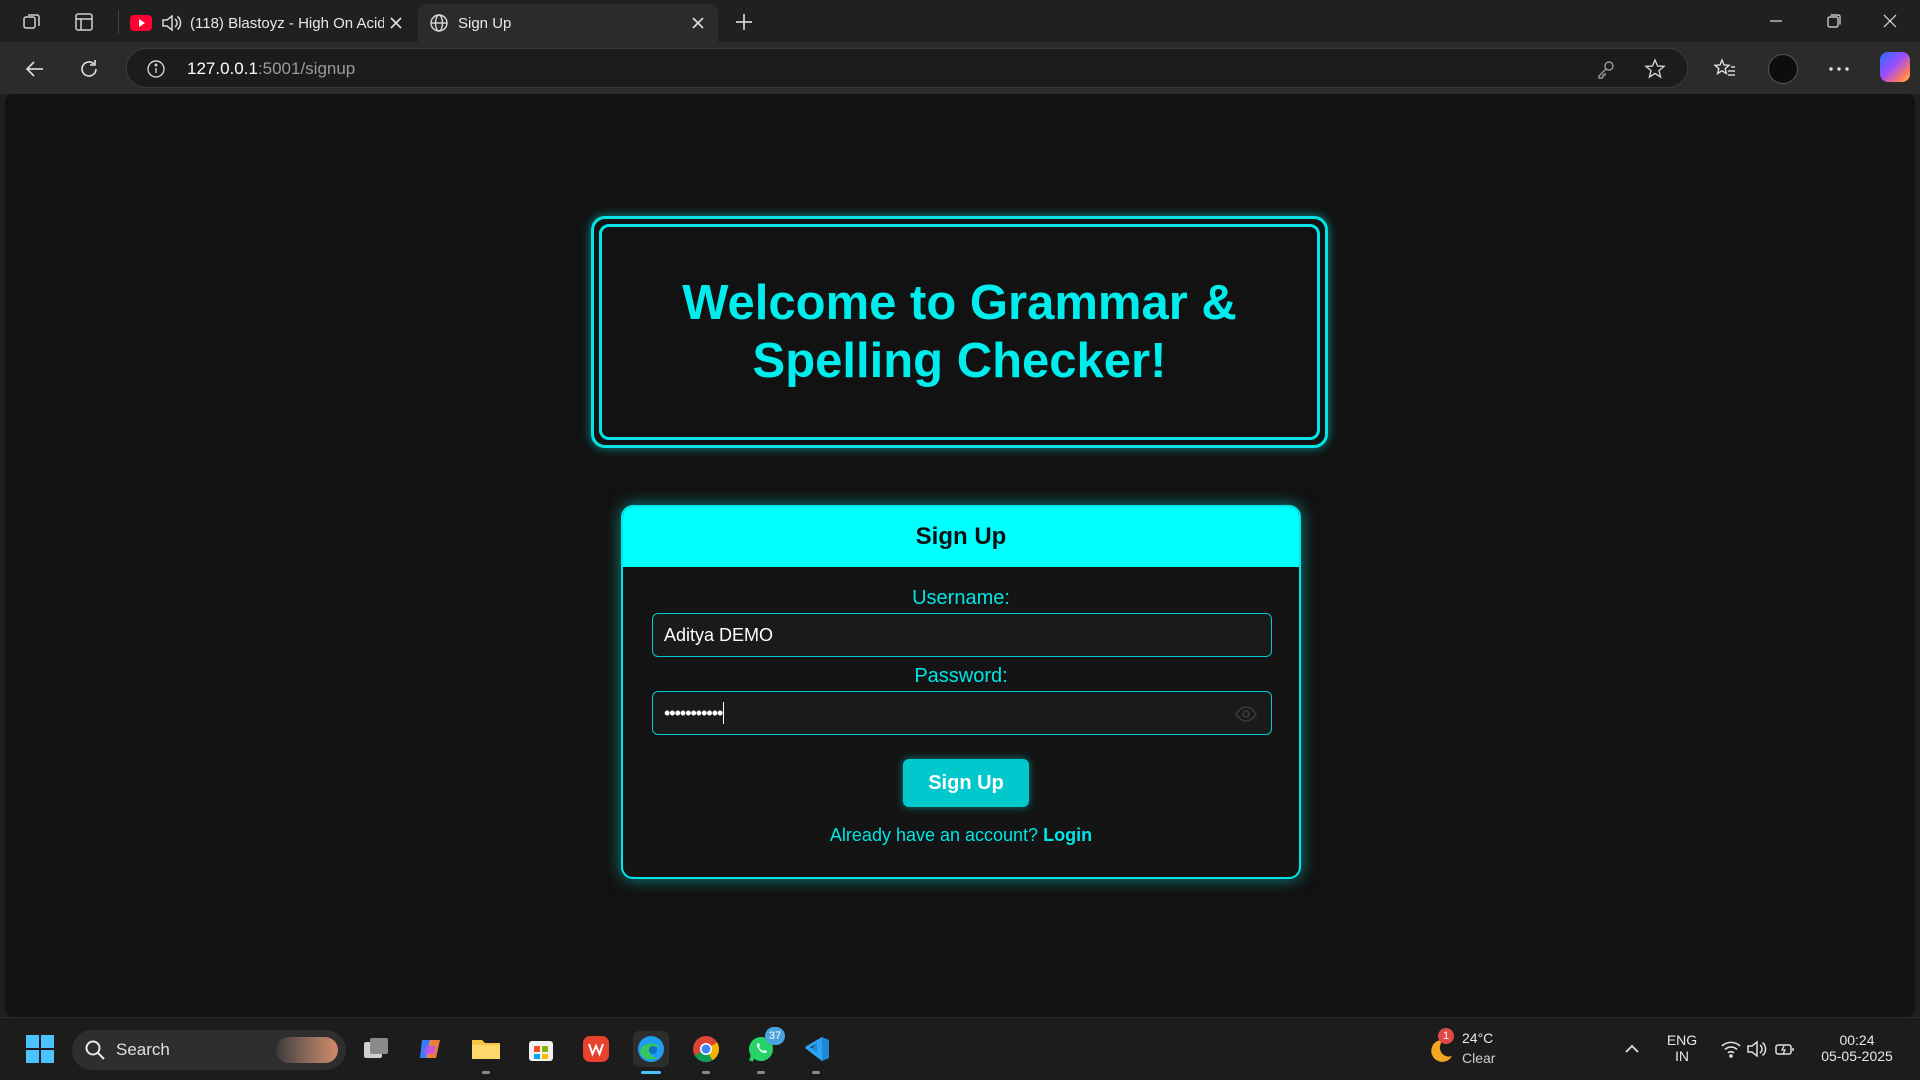 Image resolution: width=1920 pixels, height=1080 pixels. What do you see at coordinates (306, 68) in the screenshot?
I see `url-path: :5001/signup` at bounding box center [306, 68].